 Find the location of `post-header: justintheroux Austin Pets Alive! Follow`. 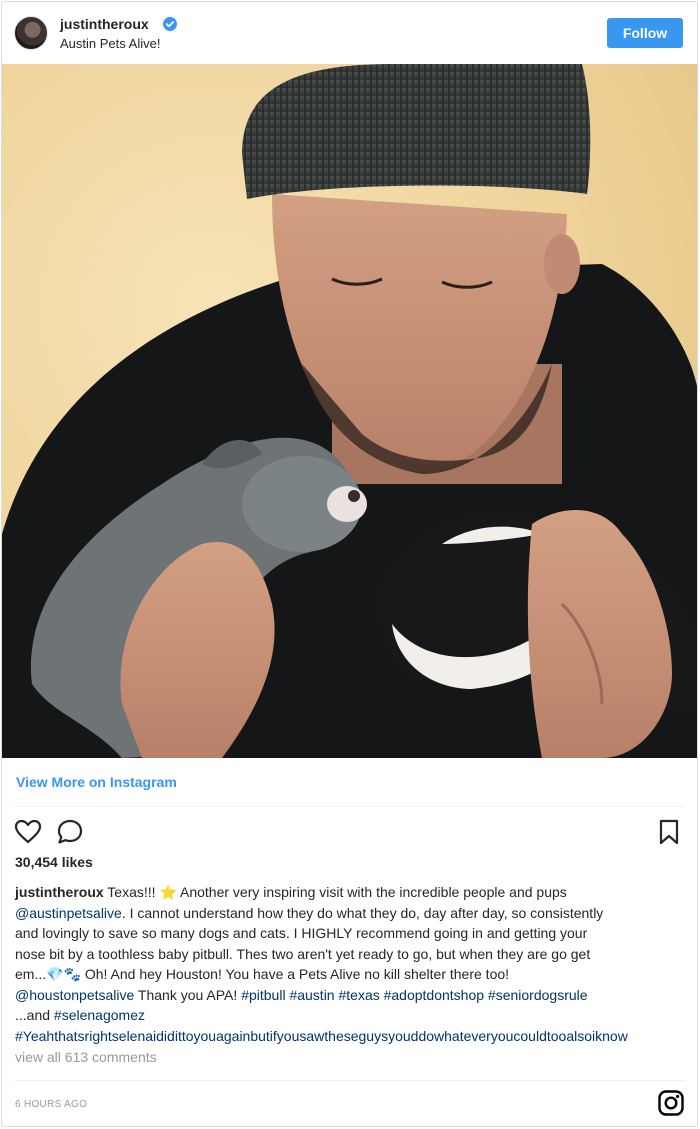

post-header: justintheroux Austin Pets Alive! Follow is located at coordinates (349, 33).